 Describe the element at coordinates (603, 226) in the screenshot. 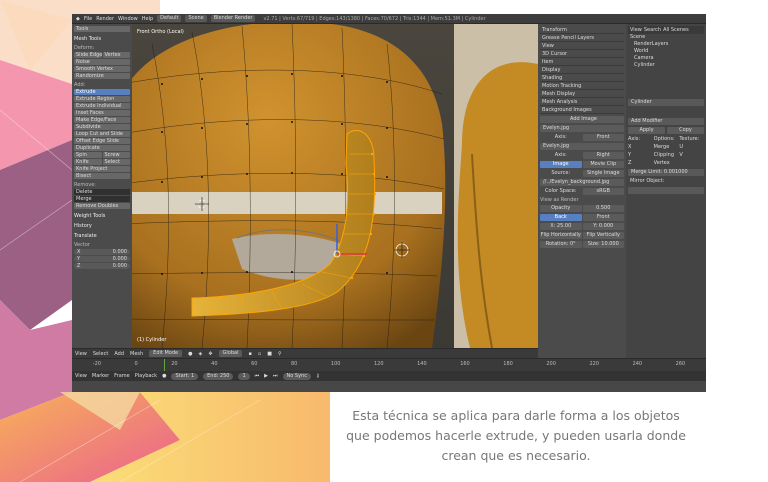

I see `offset-y-field: Y: 0.000` at that location.